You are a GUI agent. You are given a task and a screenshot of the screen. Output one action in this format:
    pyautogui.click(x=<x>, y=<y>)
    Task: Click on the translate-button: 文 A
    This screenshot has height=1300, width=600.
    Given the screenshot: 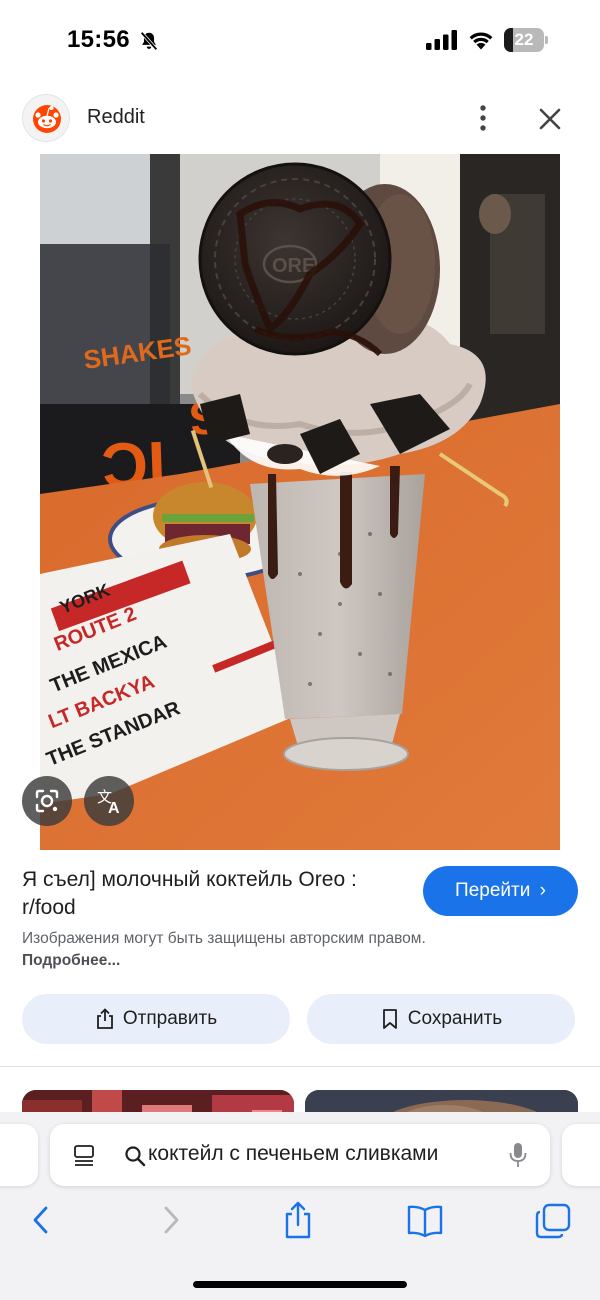 What is the action you would take?
    pyautogui.click(x=109, y=801)
    